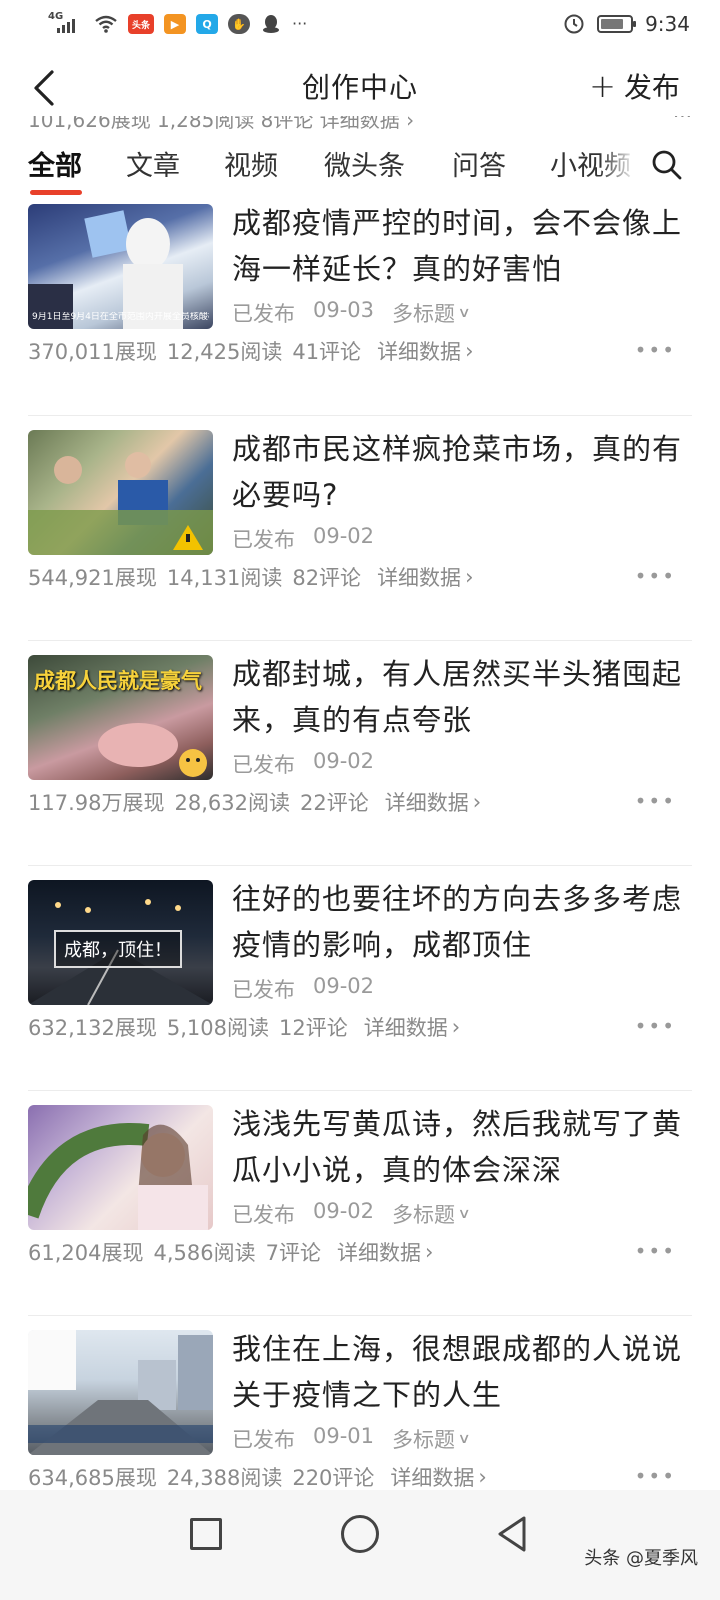  What do you see at coordinates (351, 1214) in the screenshot?
I see `article-meta: 已发布 09-02 多标题 ∨` at bounding box center [351, 1214].